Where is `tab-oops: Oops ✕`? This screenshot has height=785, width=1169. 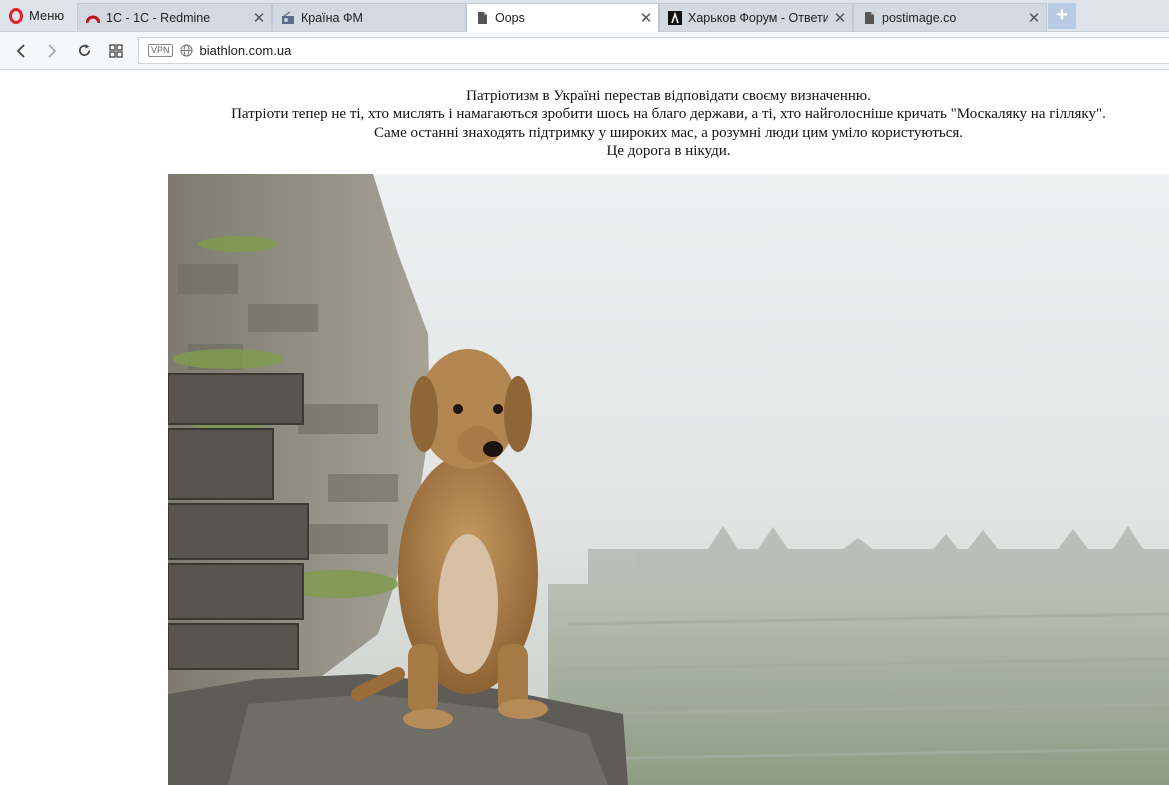 tab-oops: Oops ✕ is located at coordinates (562, 17).